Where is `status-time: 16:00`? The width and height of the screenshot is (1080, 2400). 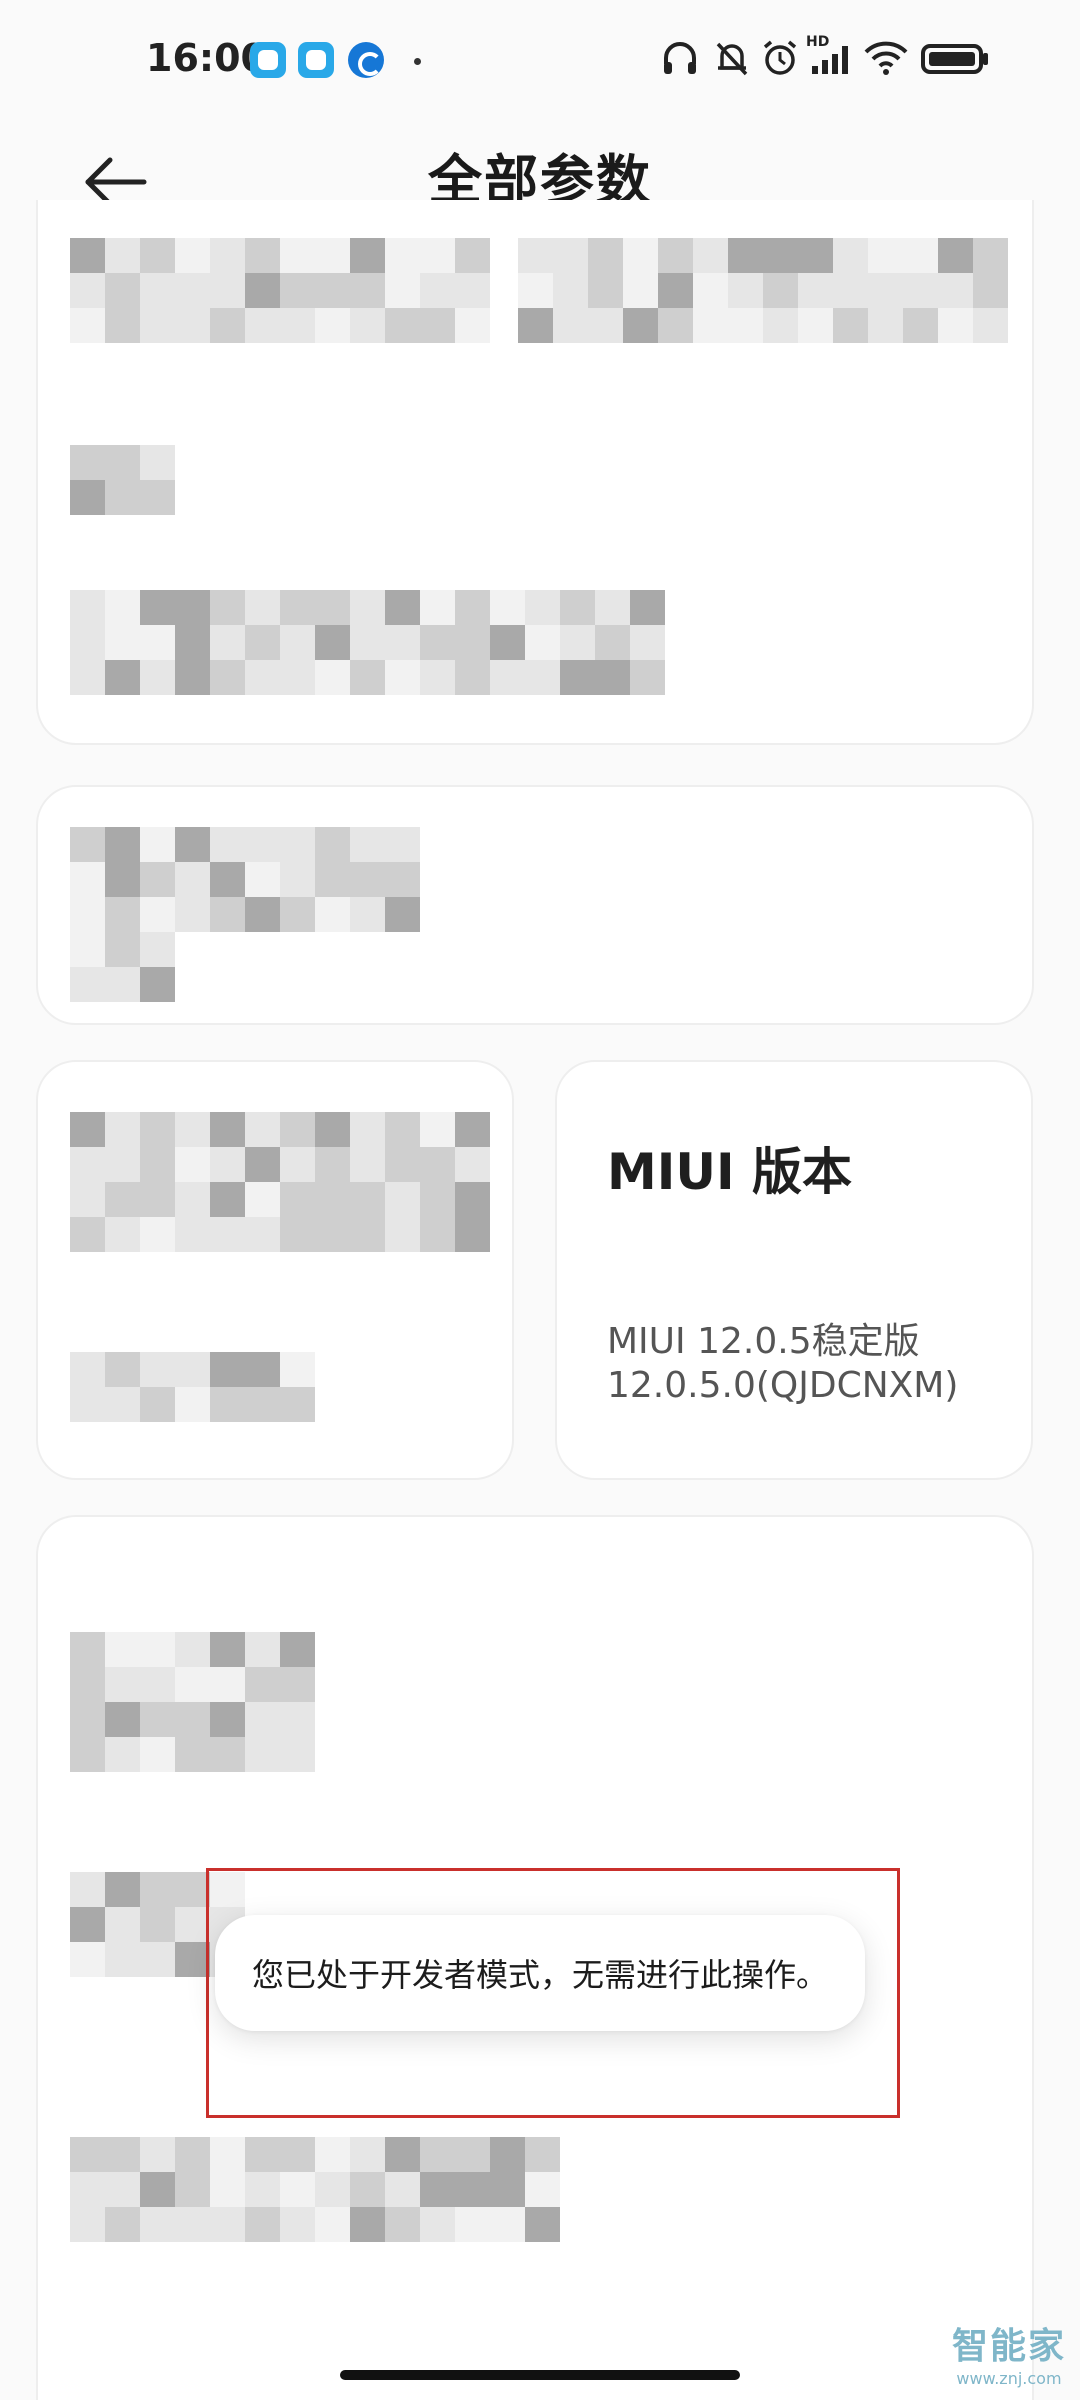 status-time: 16:00 is located at coordinates (206, 58).